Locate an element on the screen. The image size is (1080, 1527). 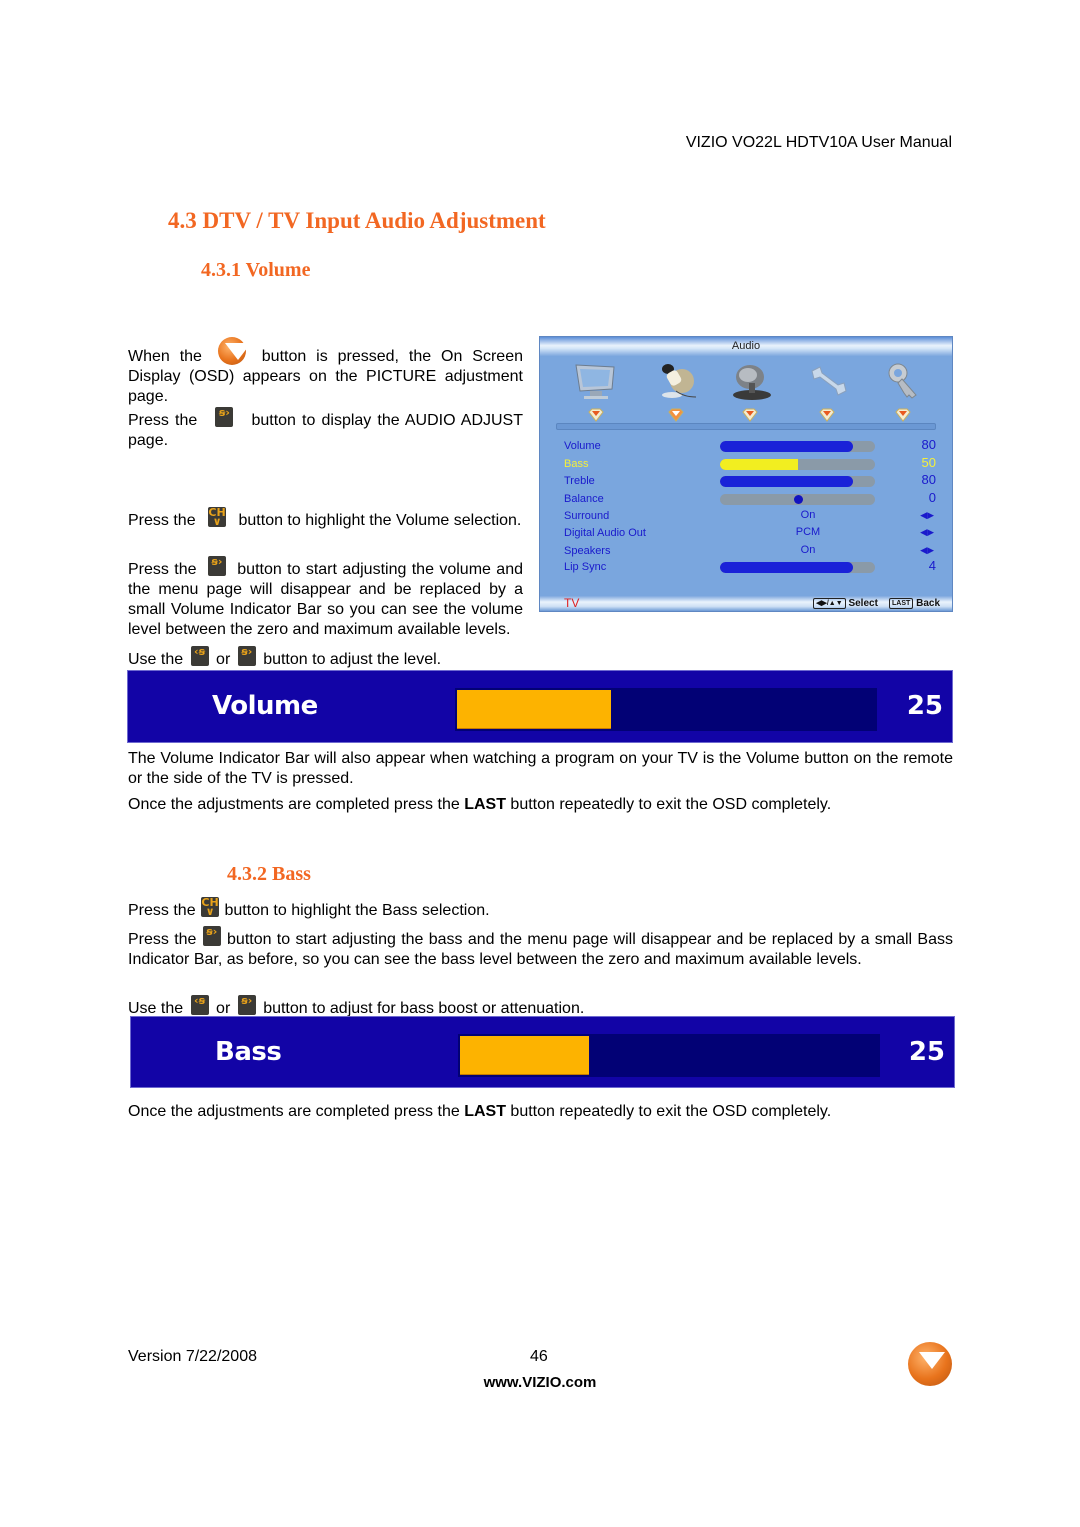
osd-back-label: Back is located at coordinates (928, 603).